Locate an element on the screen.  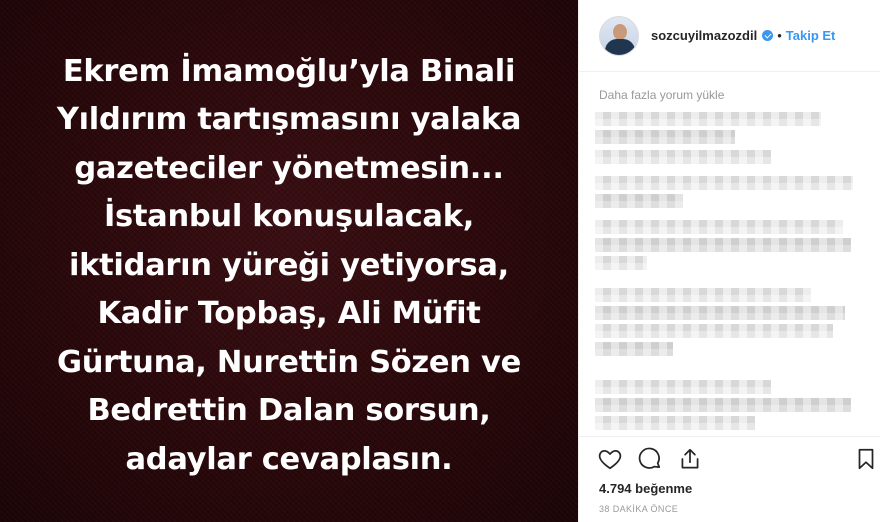
comment-icon is located at coordinates (650, 459).